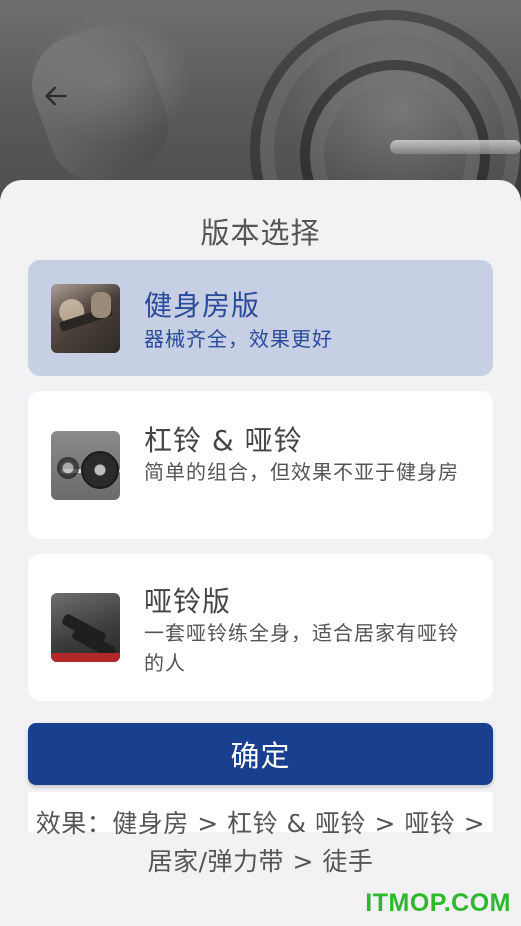 Image resolution: width=521 pixels, height=926 pixels. What do you see at coordinates (301, 648) in the screenshot?
I see `option-description: 一套哑铃练全身，适合居家有哑铃的人` at bounding box center [301, 648].